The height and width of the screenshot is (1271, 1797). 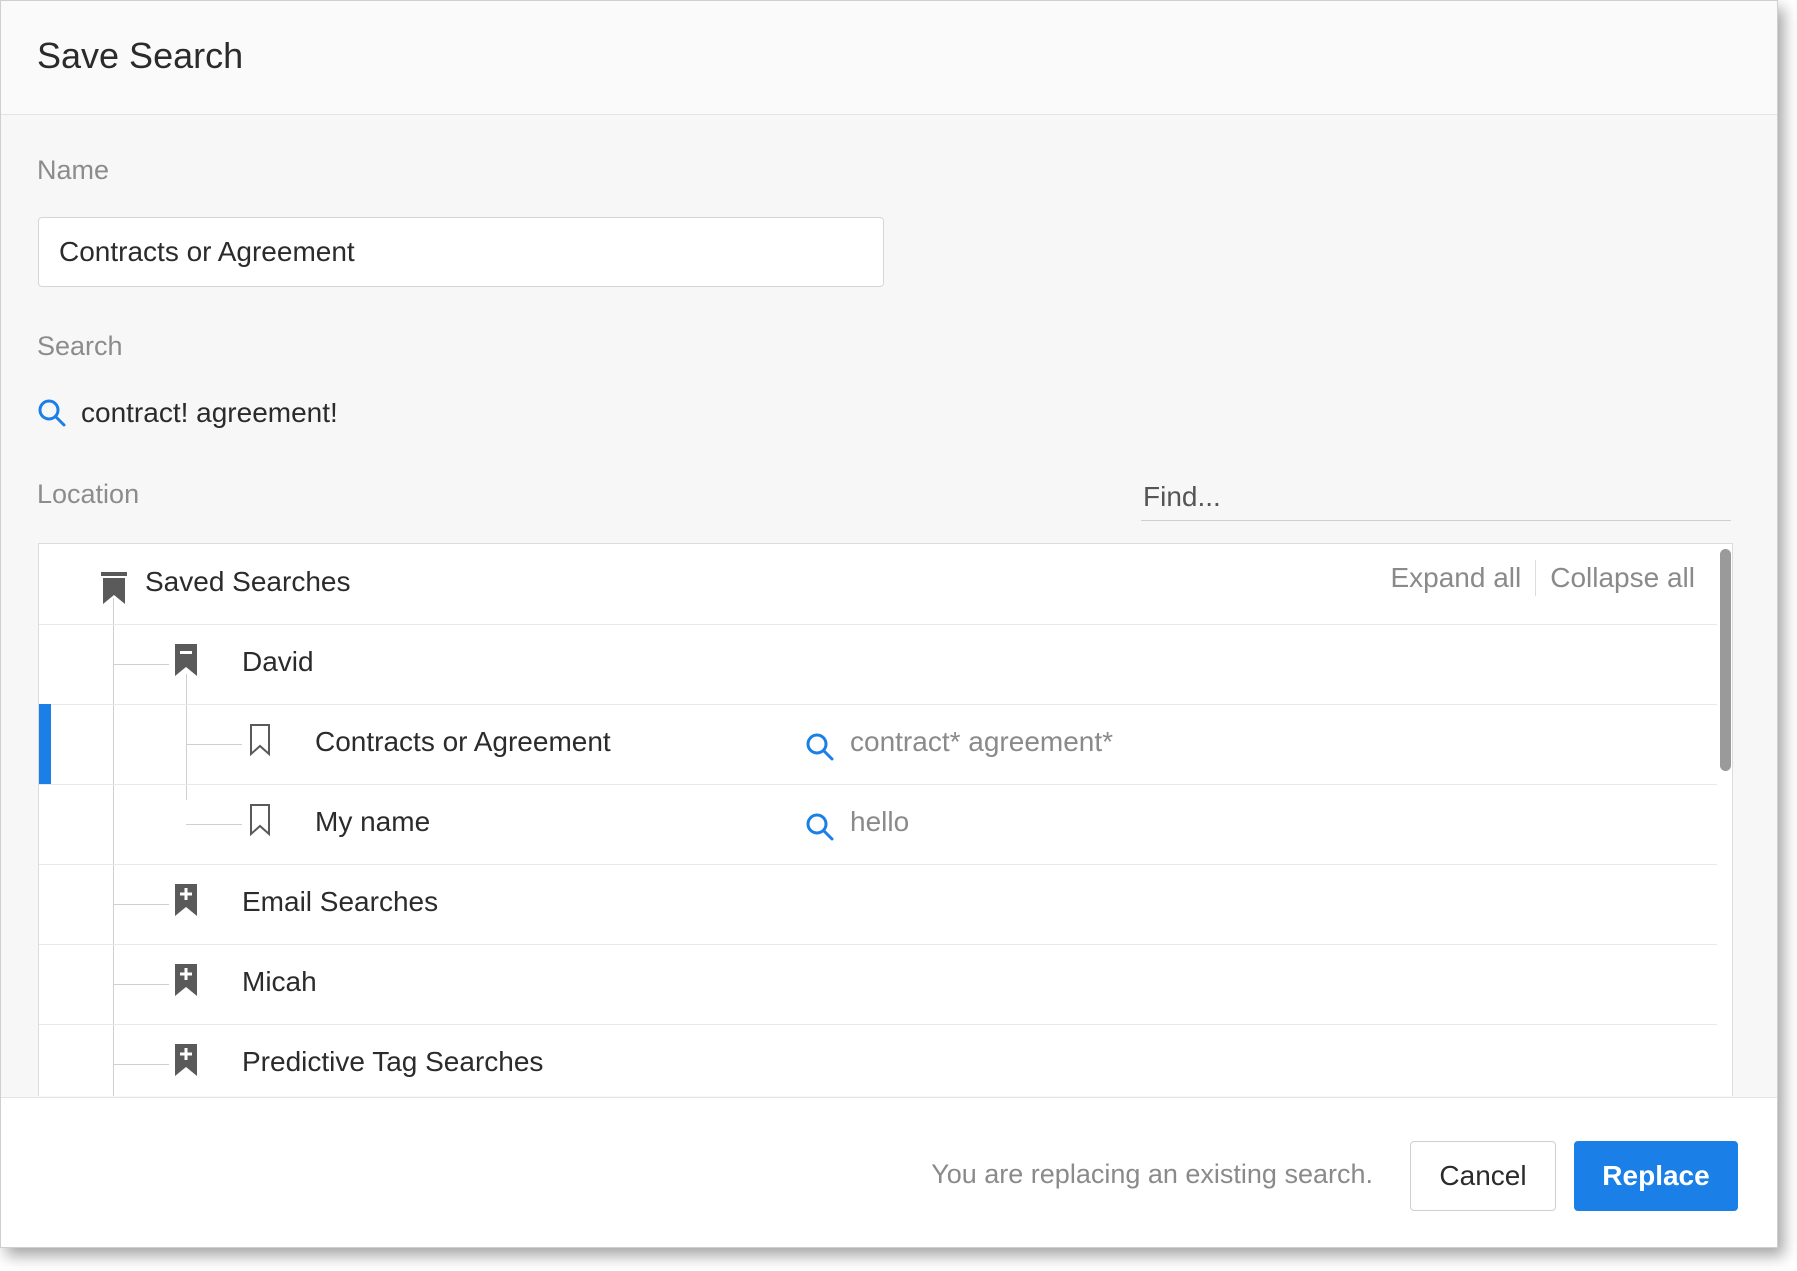 I want to click on tree-row-label: Email Searches, so click(x=340, y=901).